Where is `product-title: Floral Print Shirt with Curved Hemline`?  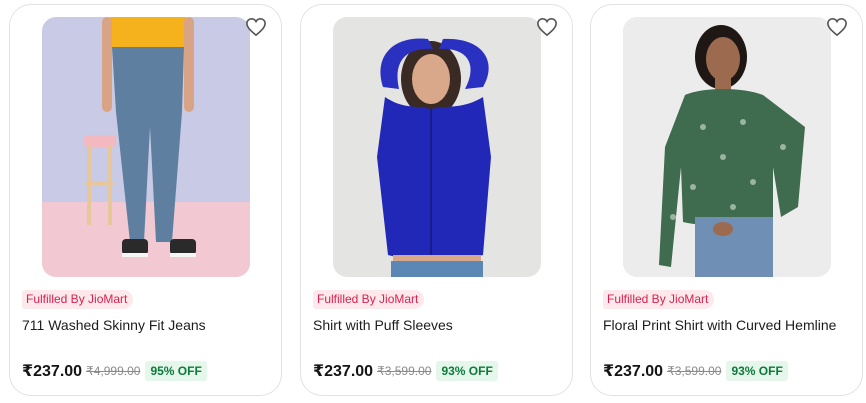 product-title: Floral Print Shirt with Curved Hemline is located at coordinates (730, 325).